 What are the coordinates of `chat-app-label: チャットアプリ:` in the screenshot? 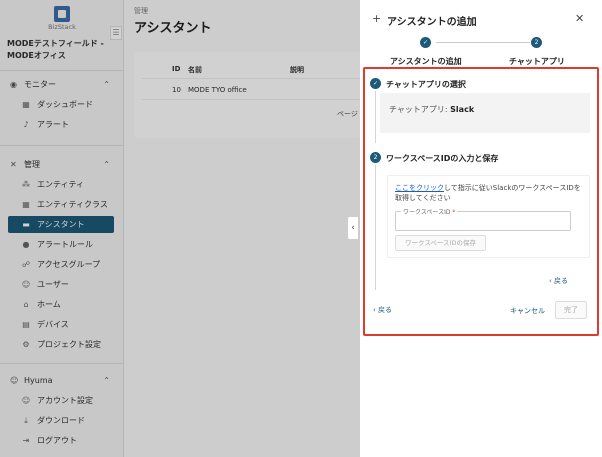 It's located at (420, 109).